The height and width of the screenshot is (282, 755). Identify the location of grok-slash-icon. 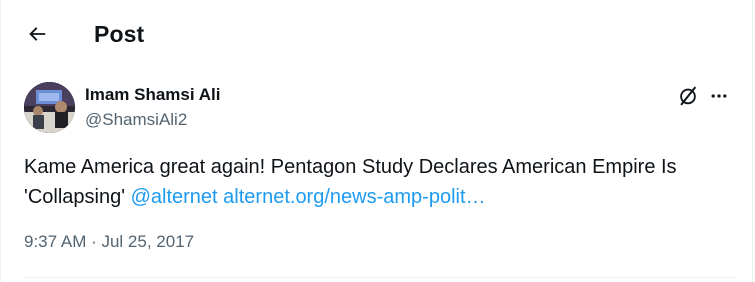
(688, 96).